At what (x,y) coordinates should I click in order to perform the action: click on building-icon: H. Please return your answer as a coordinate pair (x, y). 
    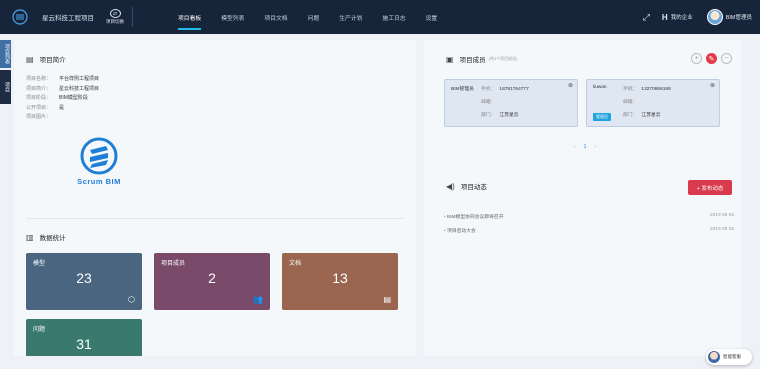
    Looking at the image, I should click on (664, 17).